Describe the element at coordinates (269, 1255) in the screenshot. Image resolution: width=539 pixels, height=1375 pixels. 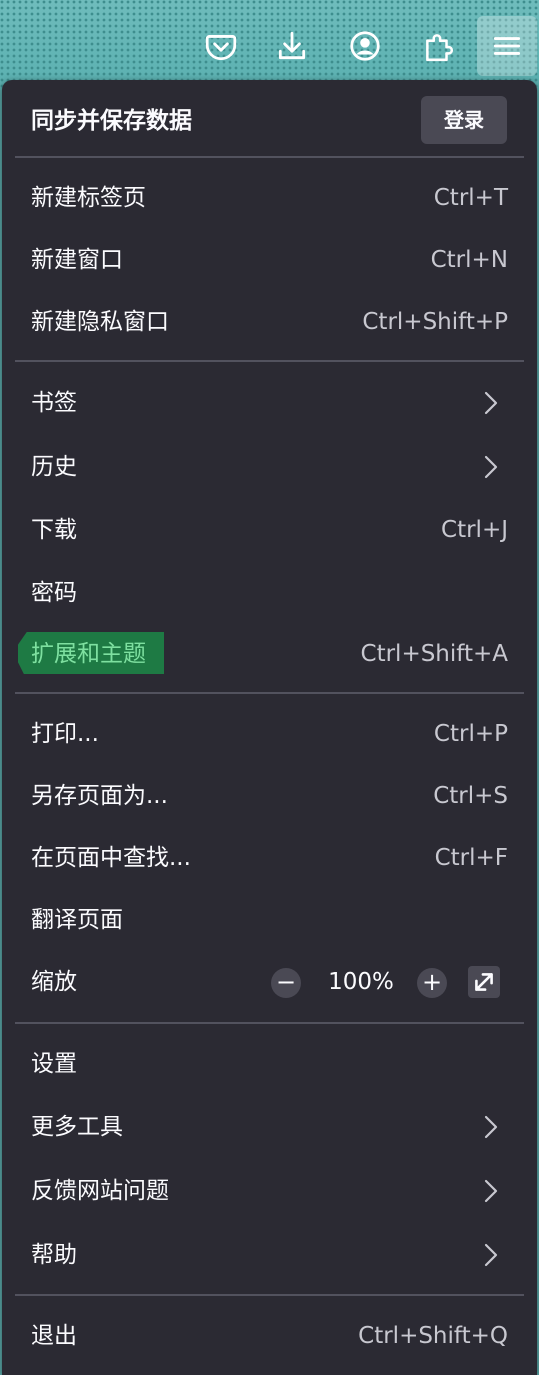
I see `menu-item-help: 帮助` at that location.